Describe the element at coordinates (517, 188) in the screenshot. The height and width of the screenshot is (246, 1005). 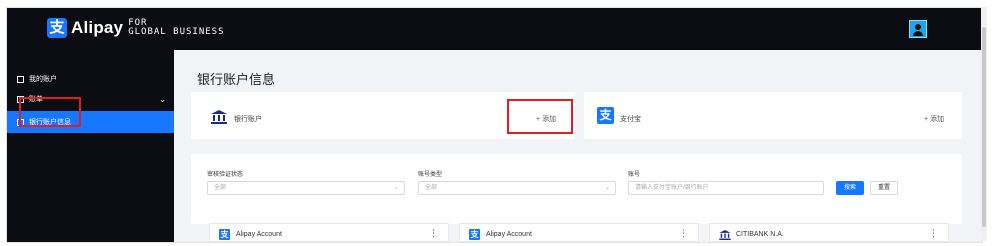
I see `account-type-select: 全部 ⌄` at that location.